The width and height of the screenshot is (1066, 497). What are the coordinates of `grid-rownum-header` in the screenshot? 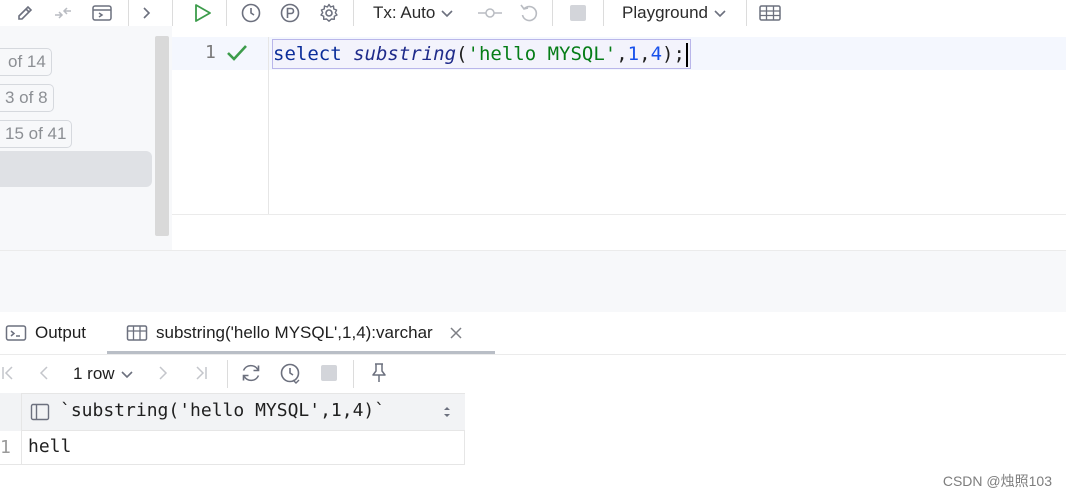 It's located at (11, 412).